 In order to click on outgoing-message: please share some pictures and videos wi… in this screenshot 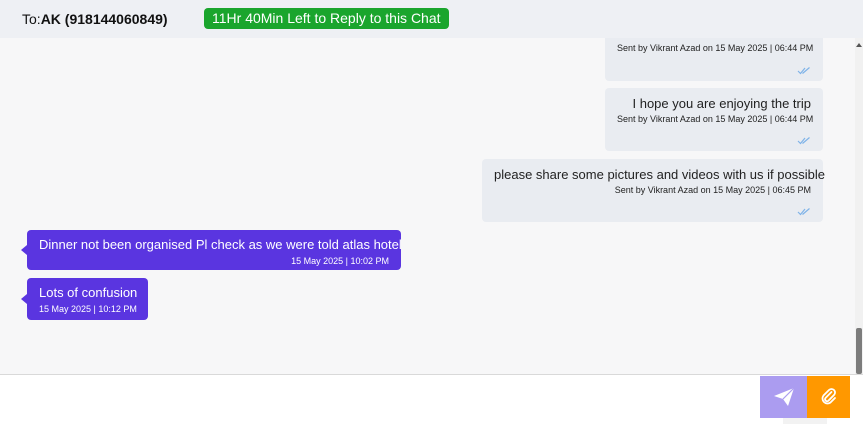, I will do `click(653, 190)`.